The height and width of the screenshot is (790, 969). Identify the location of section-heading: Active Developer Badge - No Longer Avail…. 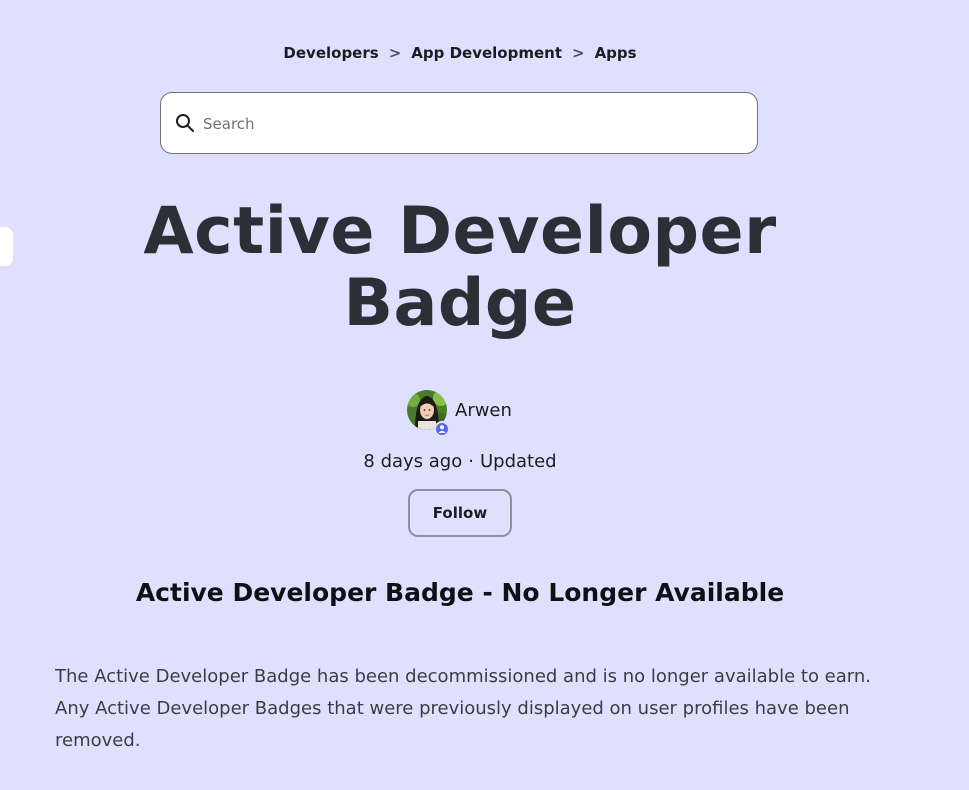
(460, 592).